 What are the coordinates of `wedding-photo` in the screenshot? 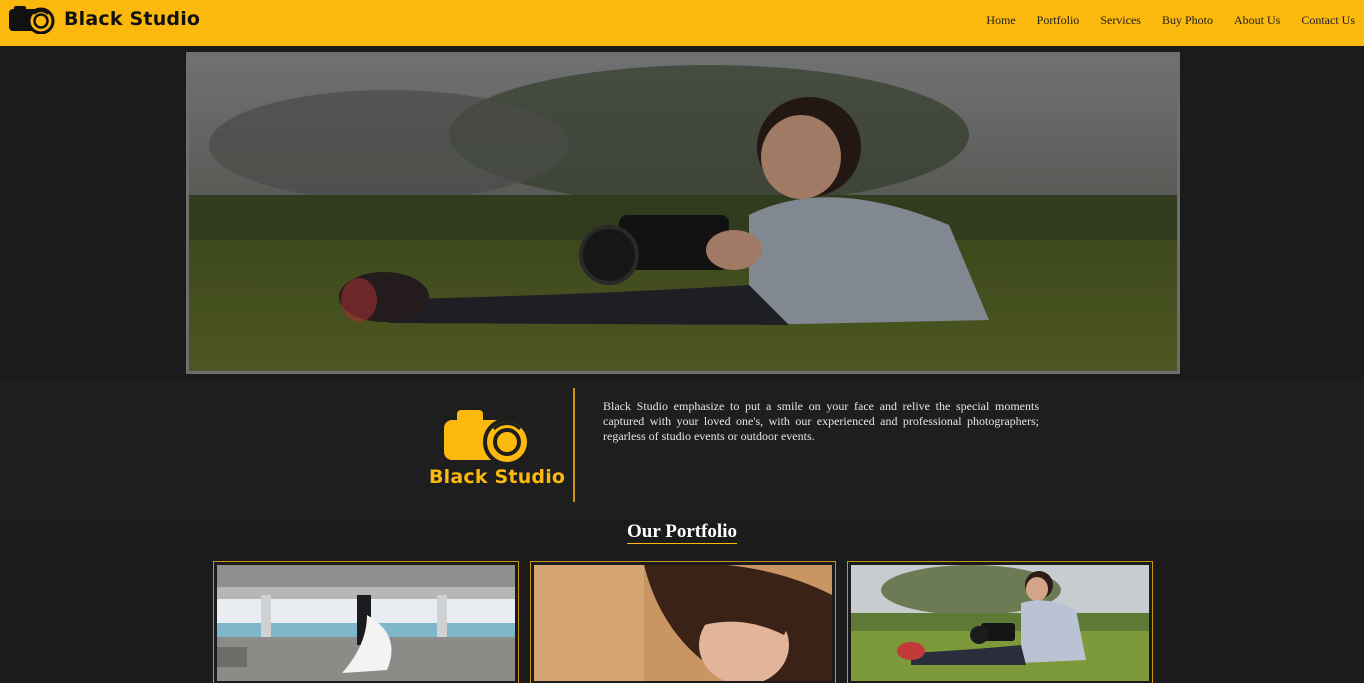 It's located at (366, 623).